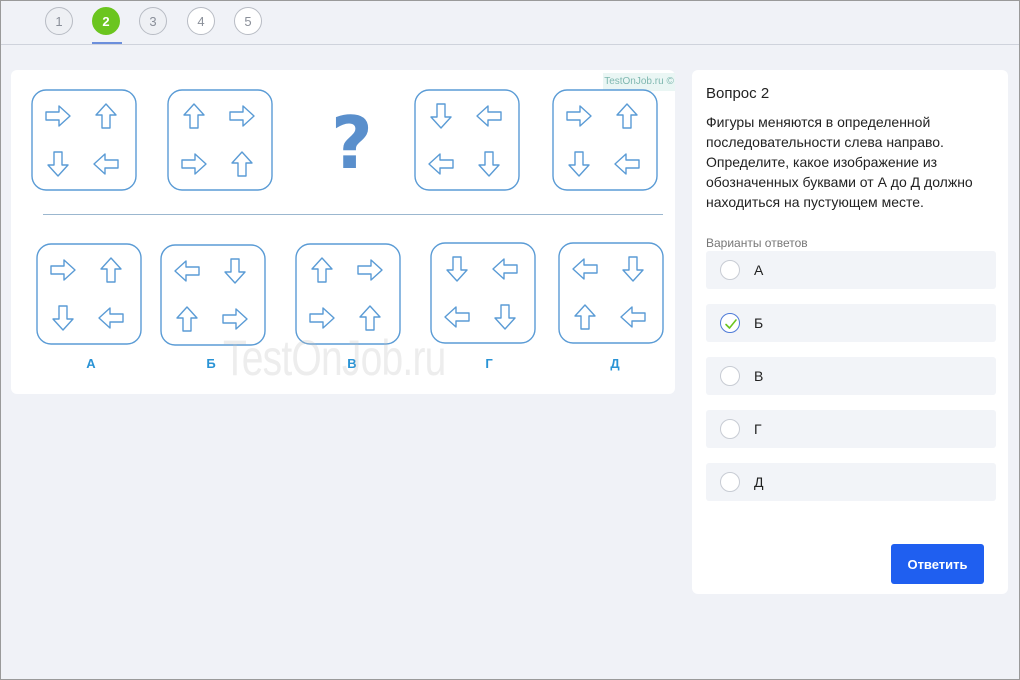  Describe the element at coordinates (758, 429) in the screenshot. I see `answer-option-label: Г` at that location.